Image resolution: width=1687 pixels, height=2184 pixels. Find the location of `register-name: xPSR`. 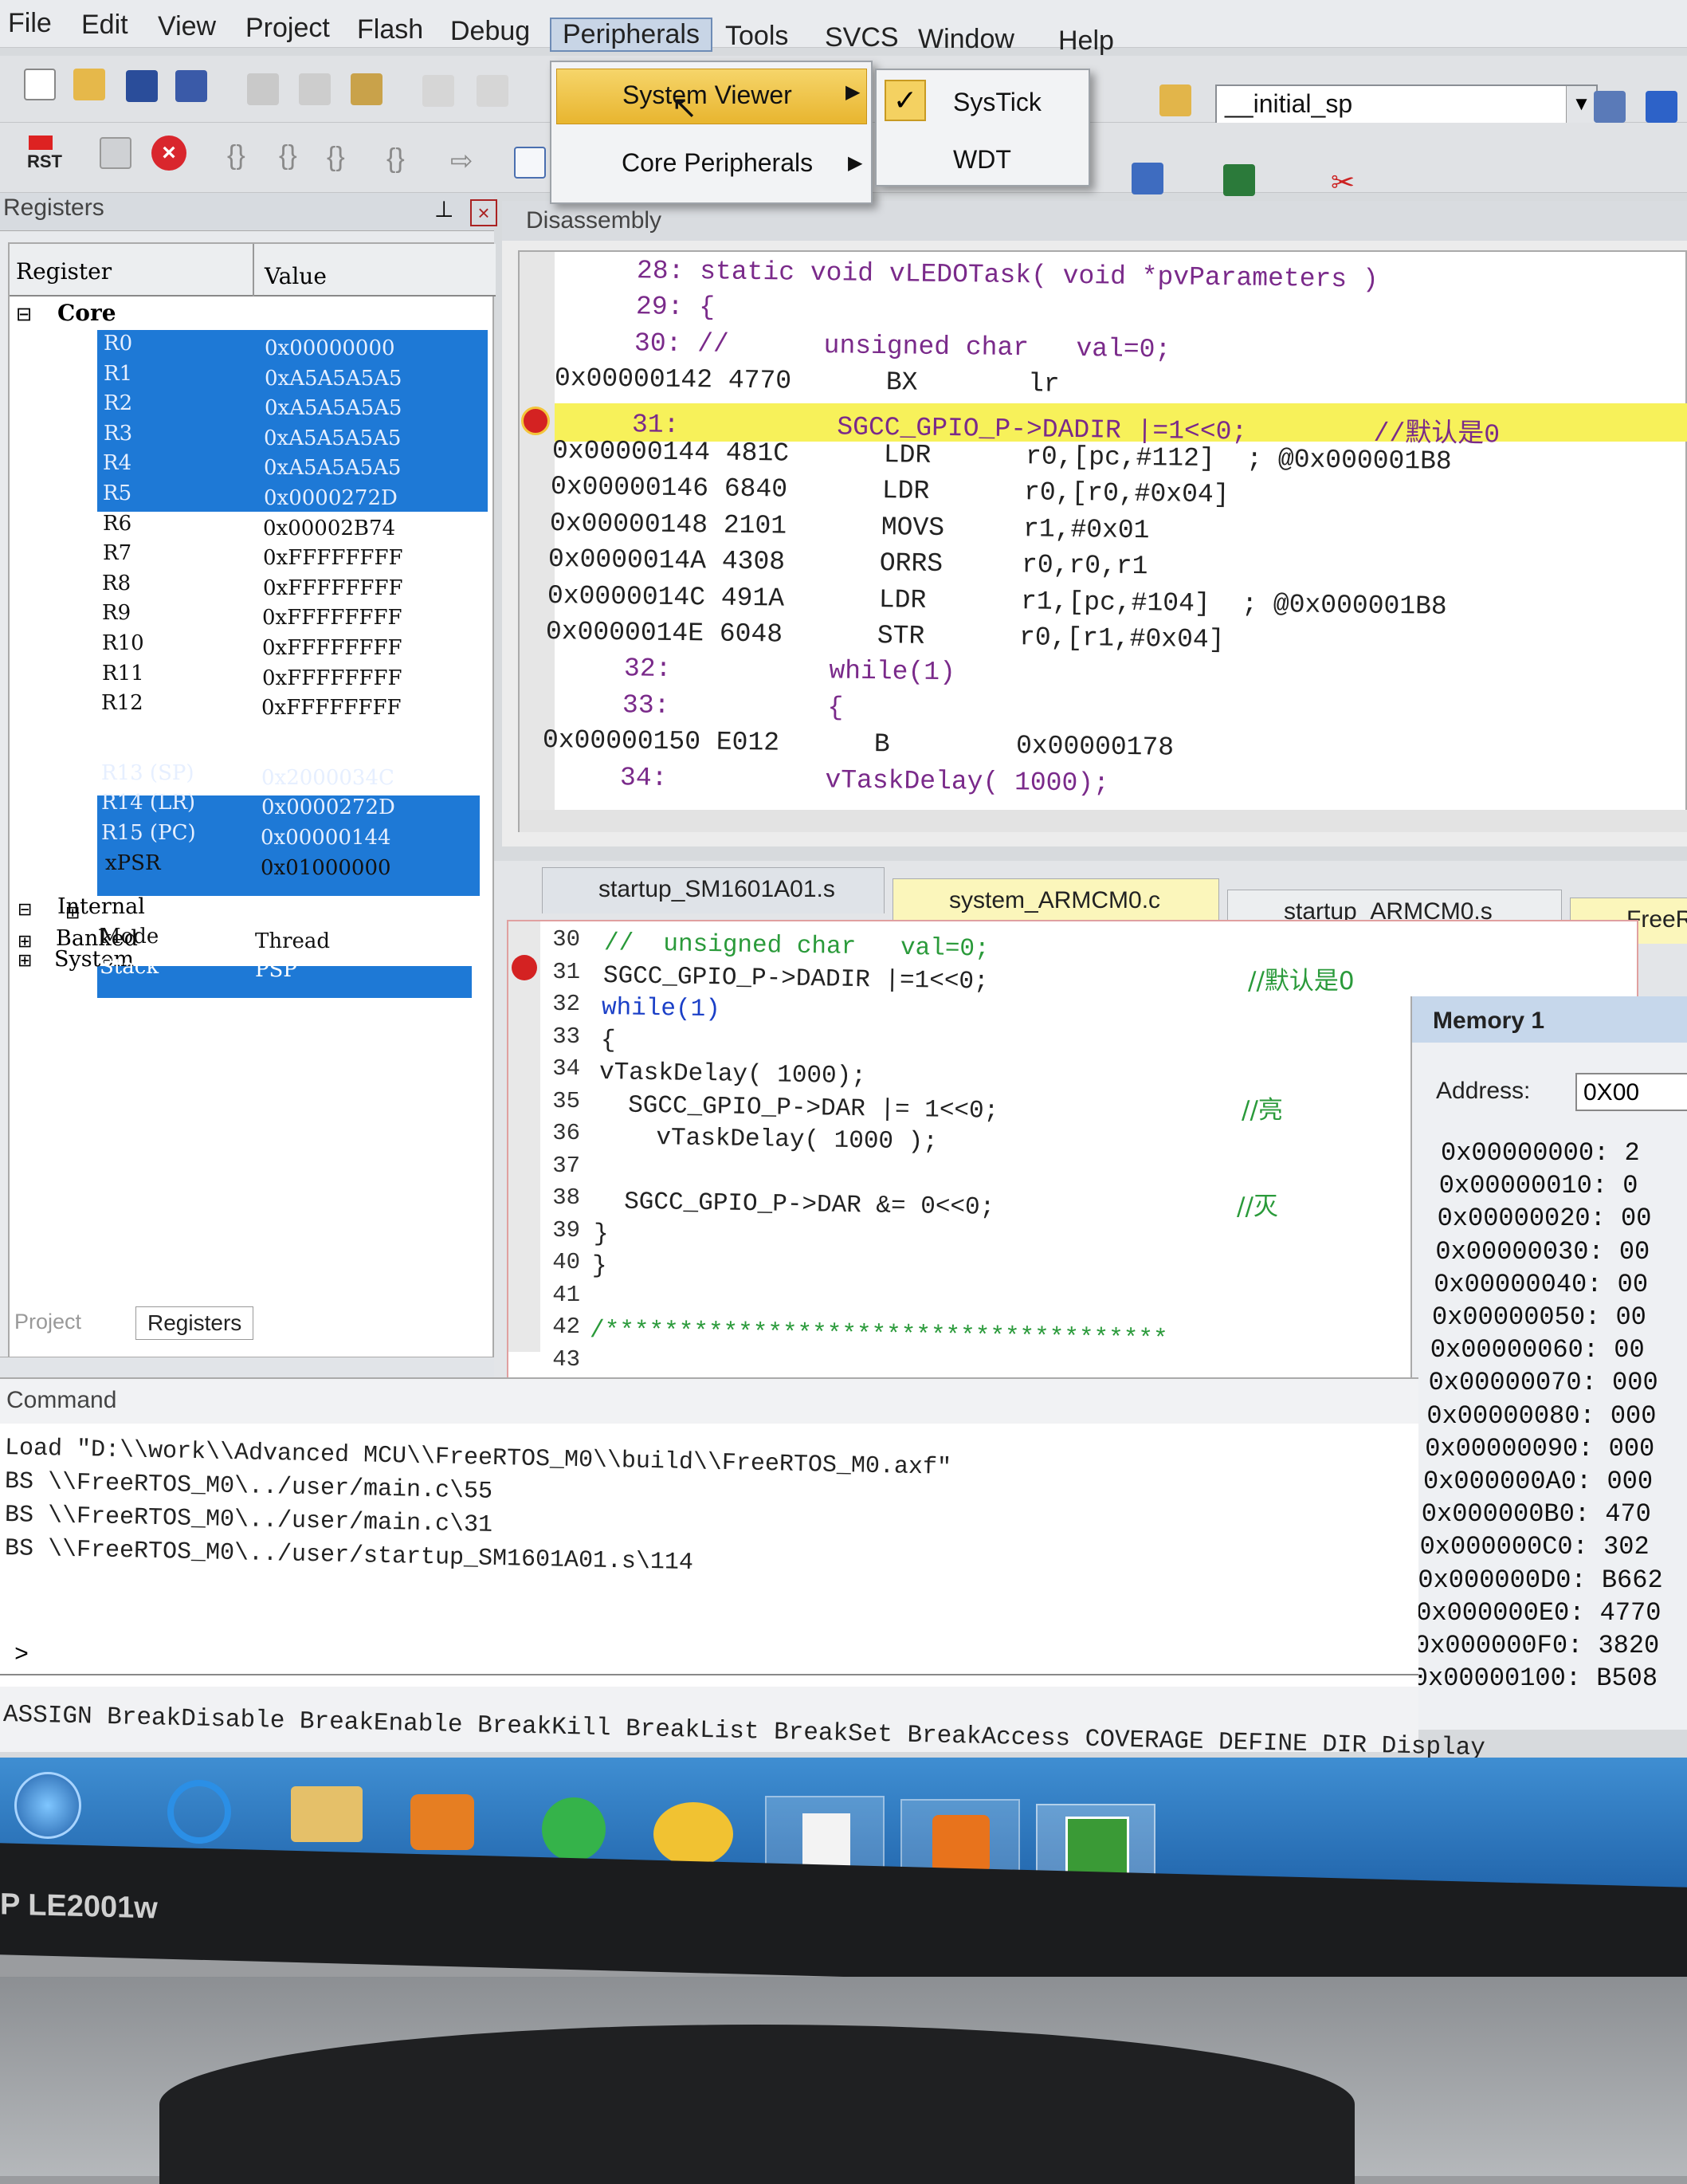

register-name: xPSR is located at coordinates (133, 863).